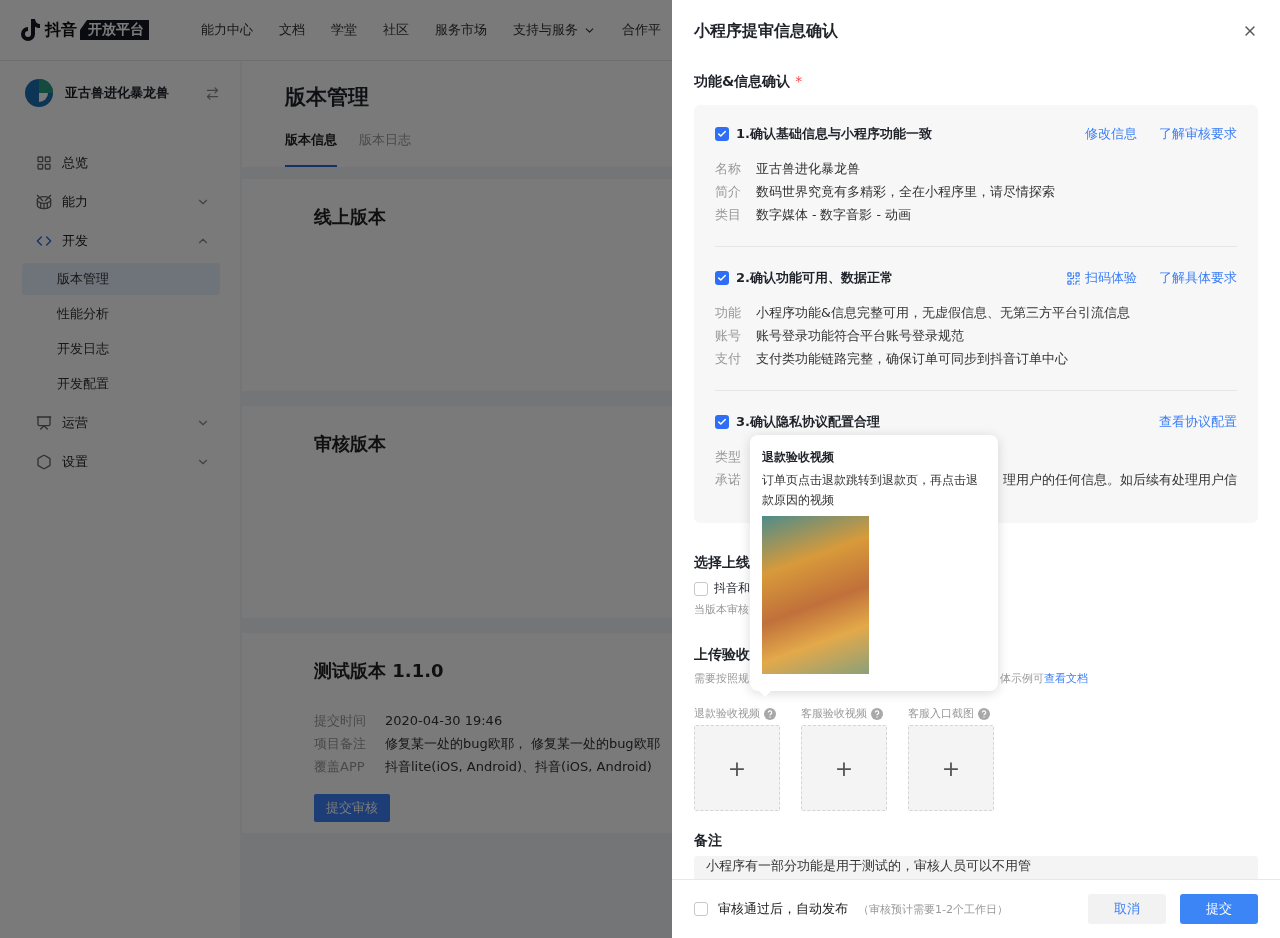  Describe the element at coordinates (121, 314) in the screenshot. I see `submenu-item: 性能分析` at that location.